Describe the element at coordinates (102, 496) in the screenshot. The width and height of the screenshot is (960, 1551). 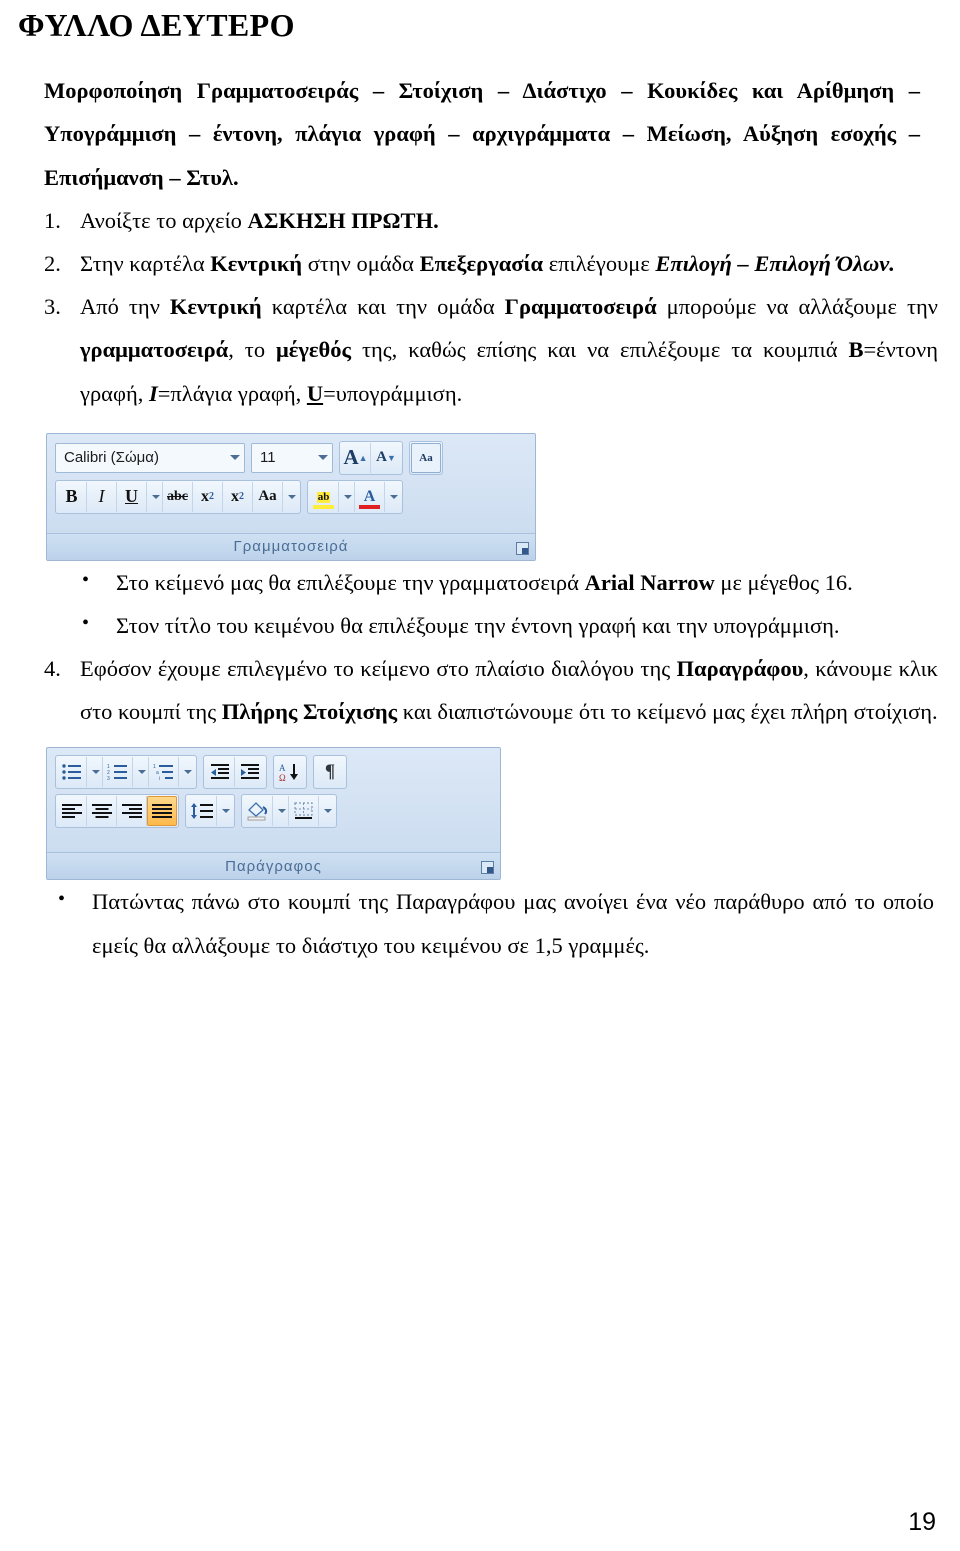
I see `italic-icon: I` at that location.